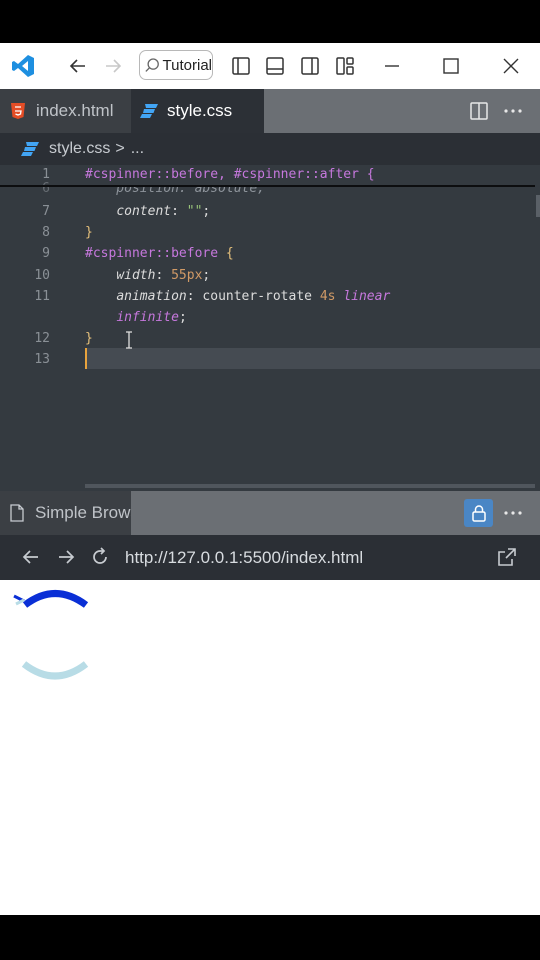 The image size is (540, 960). What do you see at coordinates (310, 486) in the screenshot?
I see `horizontal-scrollbar` at bounding box center [310, 486].